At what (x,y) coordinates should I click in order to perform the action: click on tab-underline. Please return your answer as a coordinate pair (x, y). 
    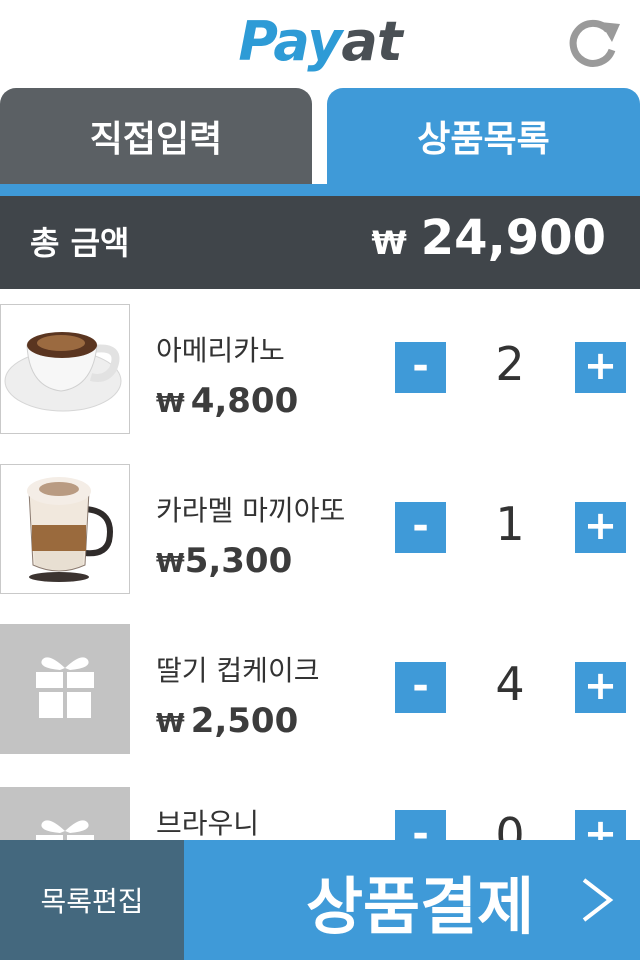
    Looking at the image, I should click on (320, 190).